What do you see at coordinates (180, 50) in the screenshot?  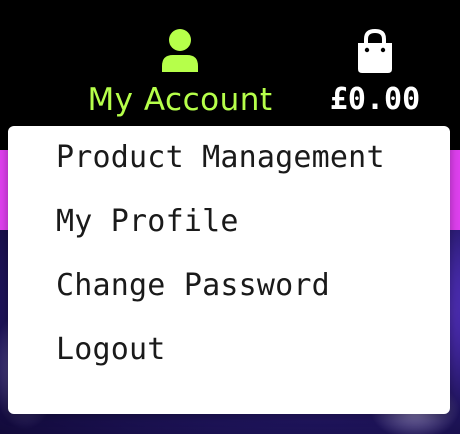 I see `user-icon` at bounding box center [180, 50].